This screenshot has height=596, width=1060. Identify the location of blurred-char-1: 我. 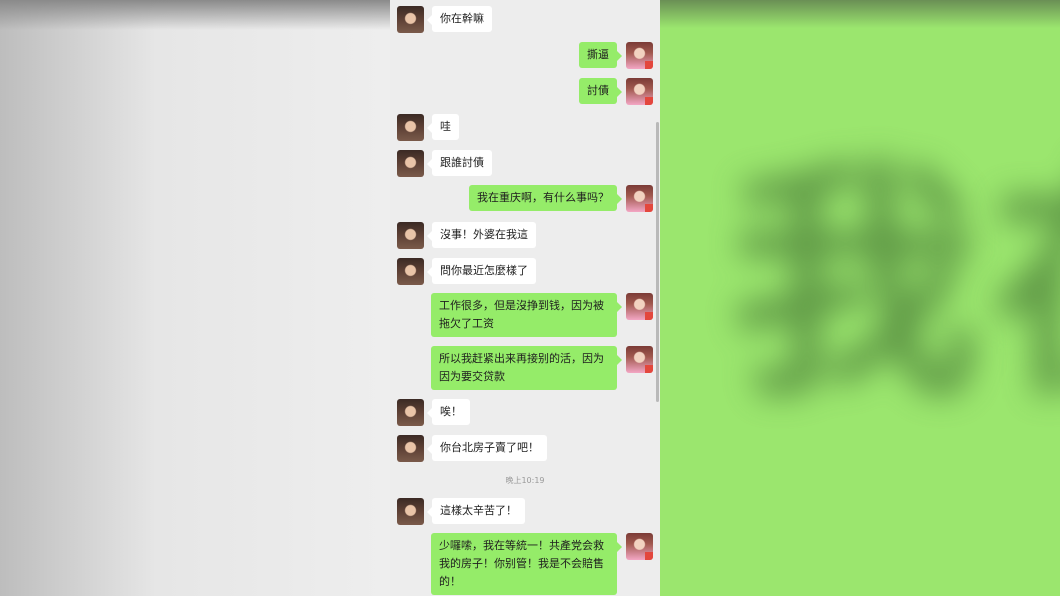
(855, 284).